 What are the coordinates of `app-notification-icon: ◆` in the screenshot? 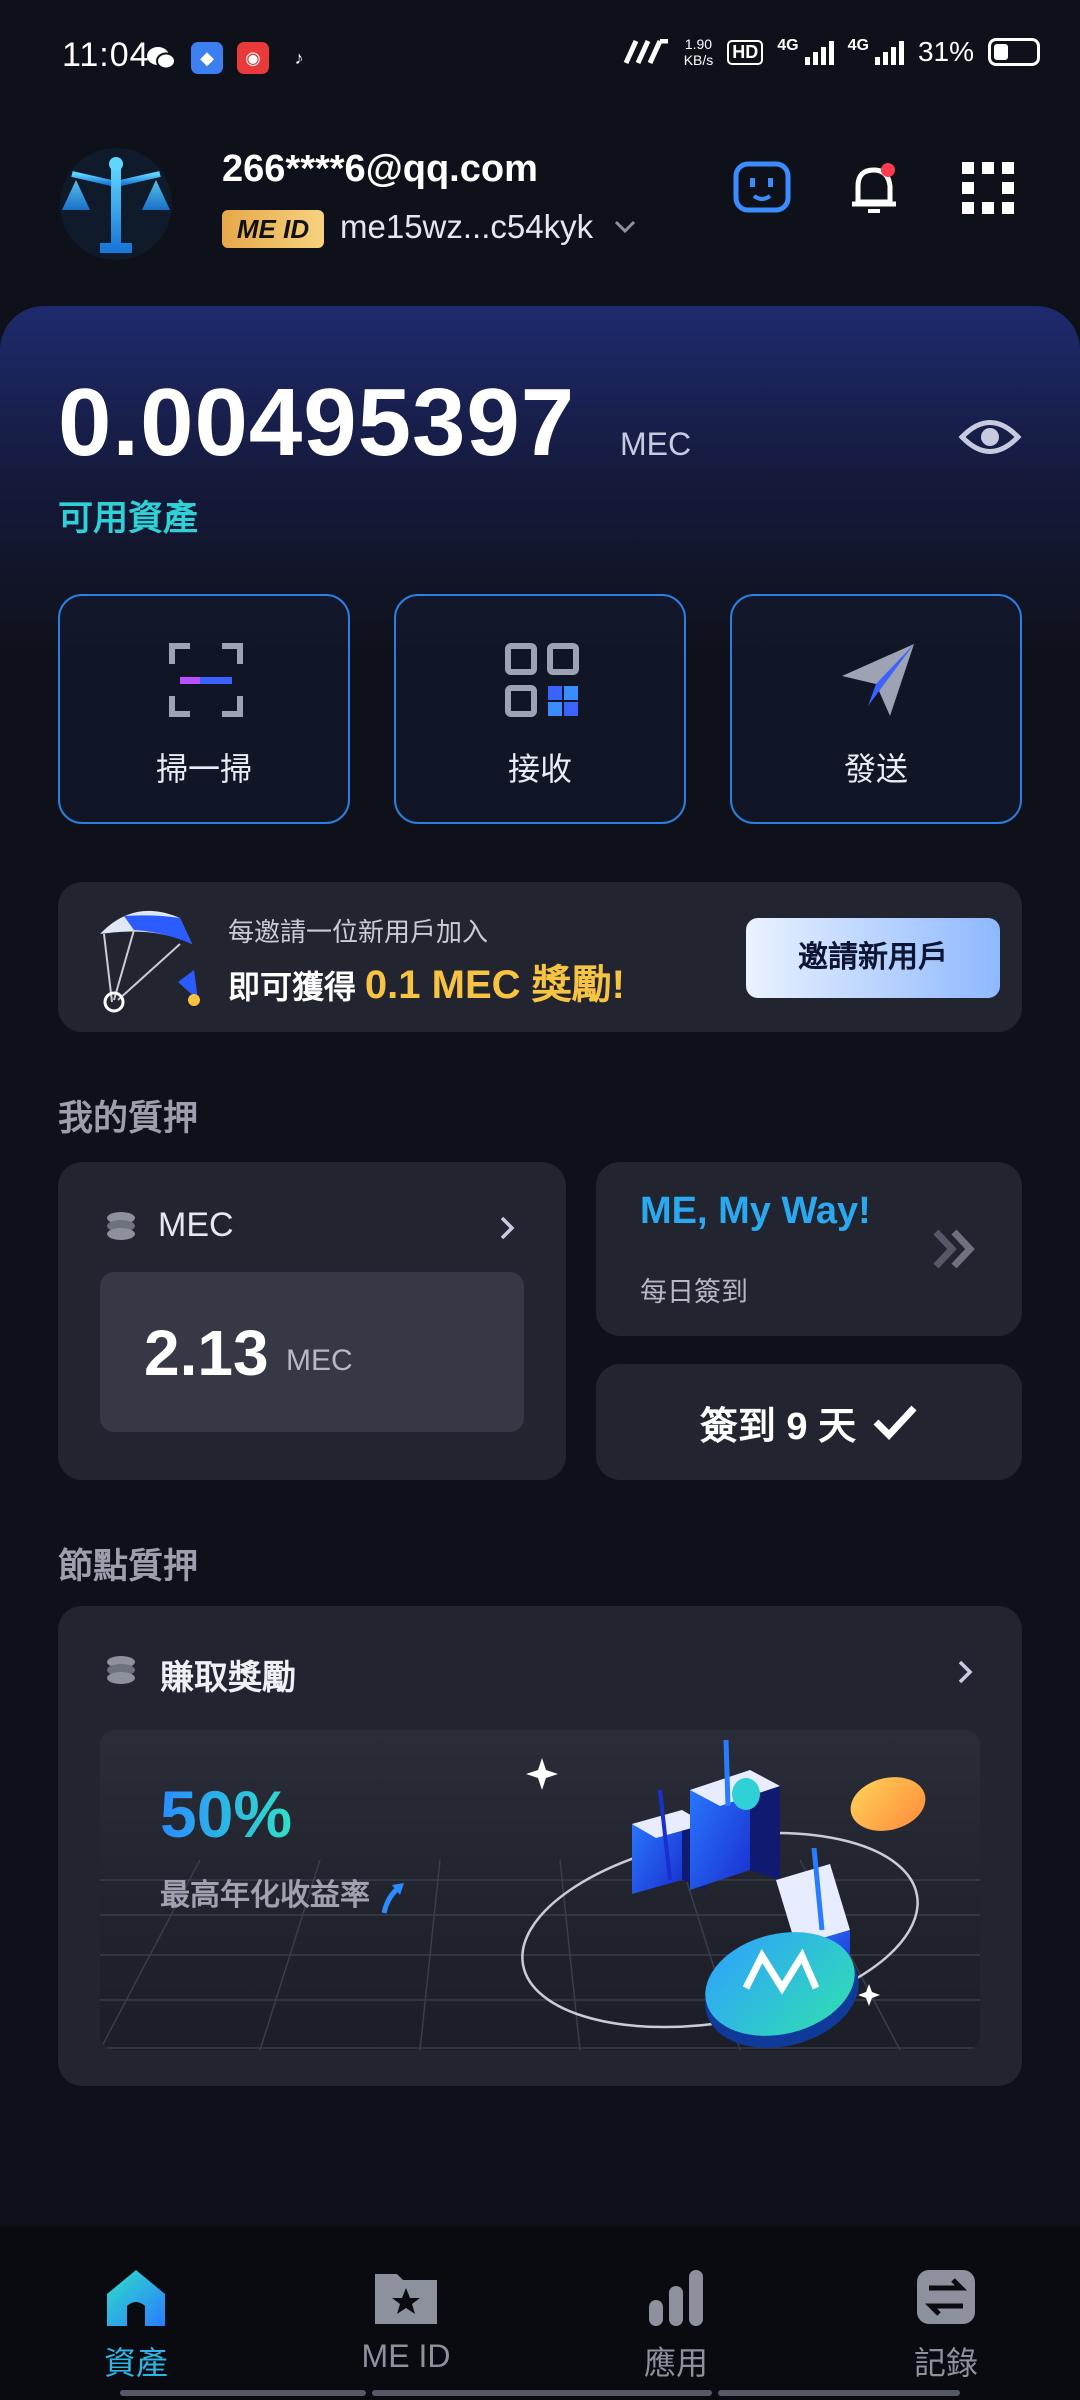 It's located at (207, 58).